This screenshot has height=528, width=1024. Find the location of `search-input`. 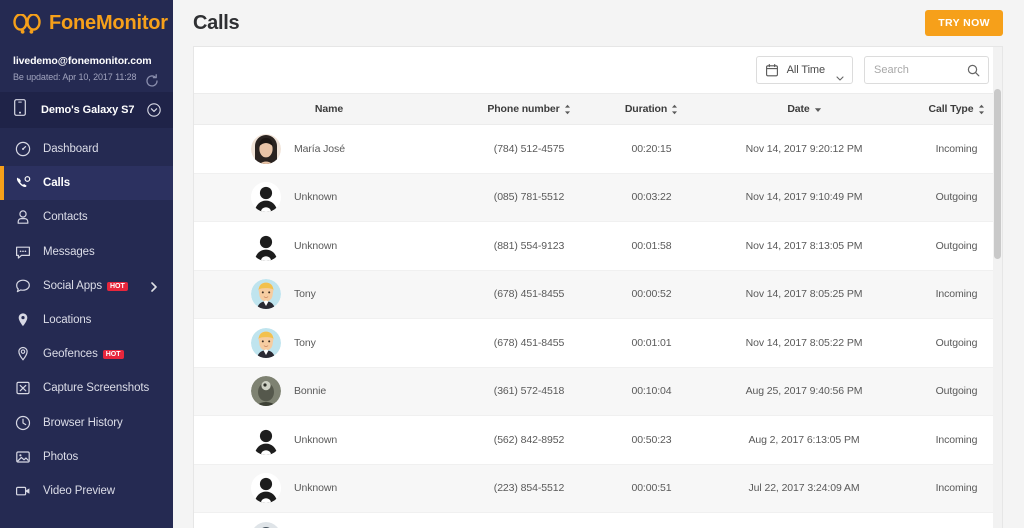

search-input is located at coordinates (920, 70).